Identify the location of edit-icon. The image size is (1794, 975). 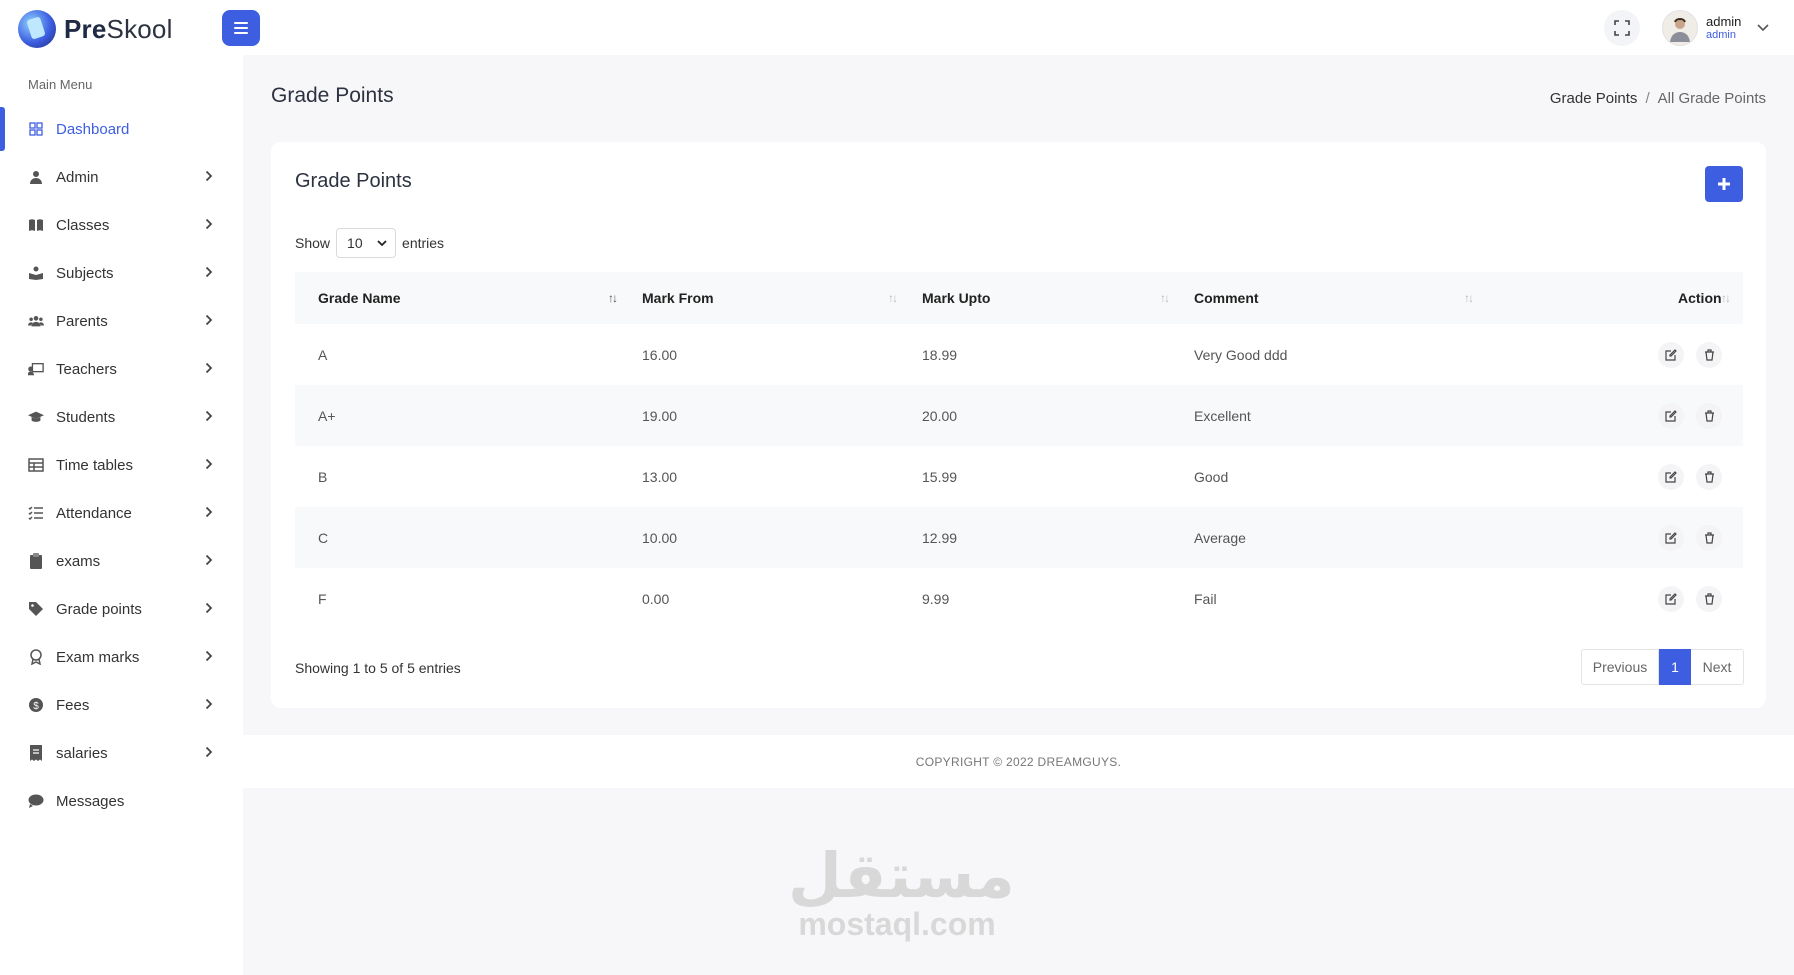
(1671, 355).